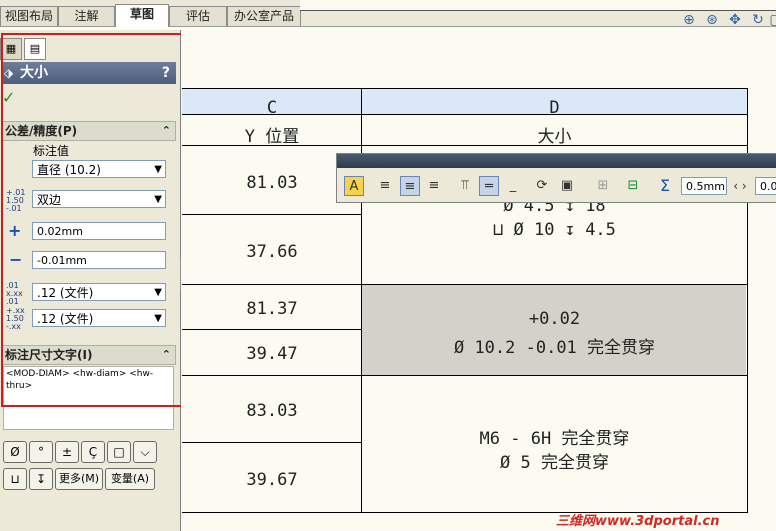  What do you see at coordinates (198, 16) in the screenshot?
I see `tab-evaluate: 评估` at bounding box center [198, 16].